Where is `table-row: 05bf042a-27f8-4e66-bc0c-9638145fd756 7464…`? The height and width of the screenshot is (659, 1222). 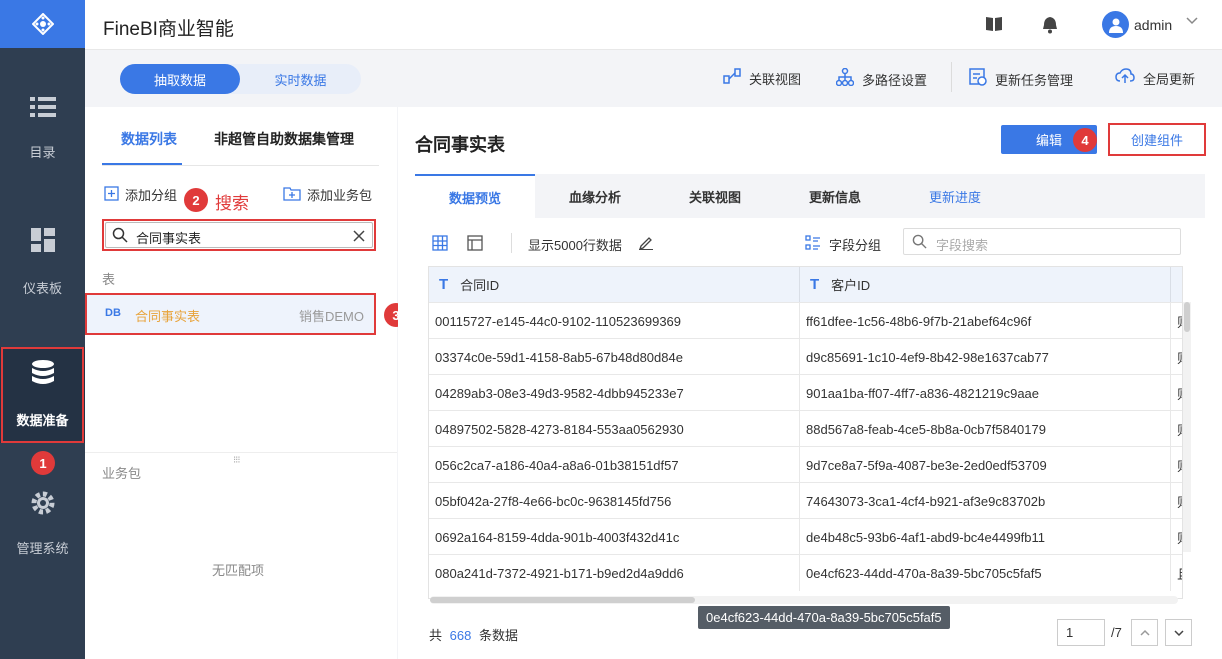 table-row: 05bf042a-27f8-4e66-bc0c-9638145fd756 7464… is located at coordinates (805, 500).